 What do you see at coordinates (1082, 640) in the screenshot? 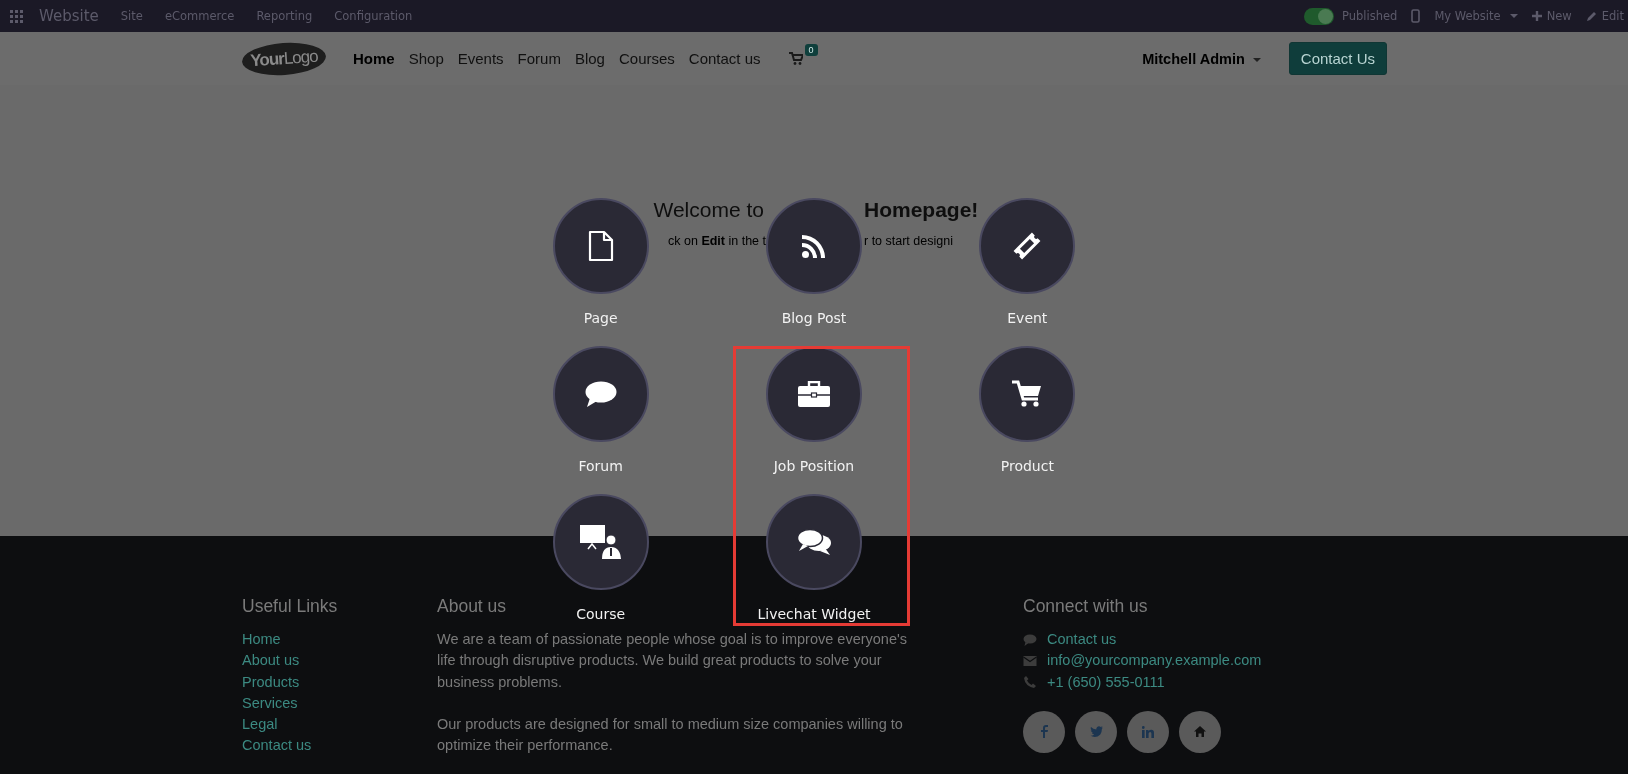
I see `contact-link: Contact us` at bounding box center [1082, 640].